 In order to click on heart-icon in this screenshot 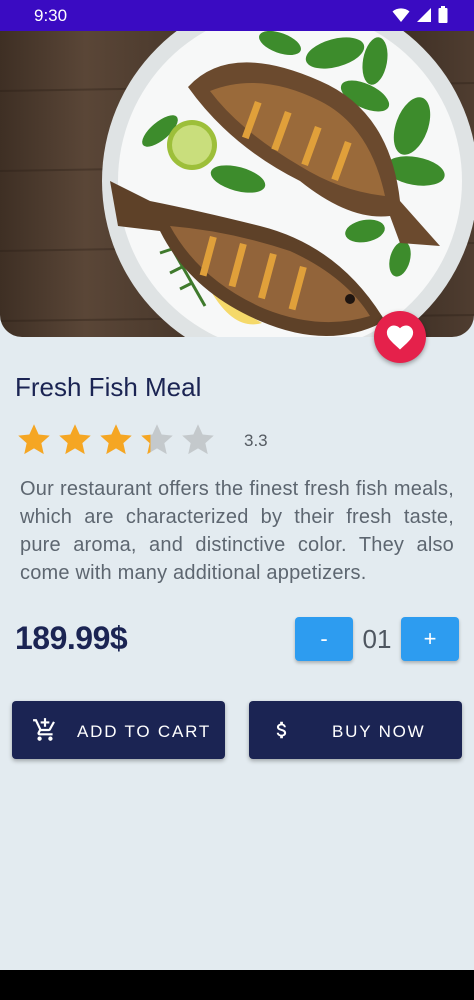, I will do `click(400, 337)`.